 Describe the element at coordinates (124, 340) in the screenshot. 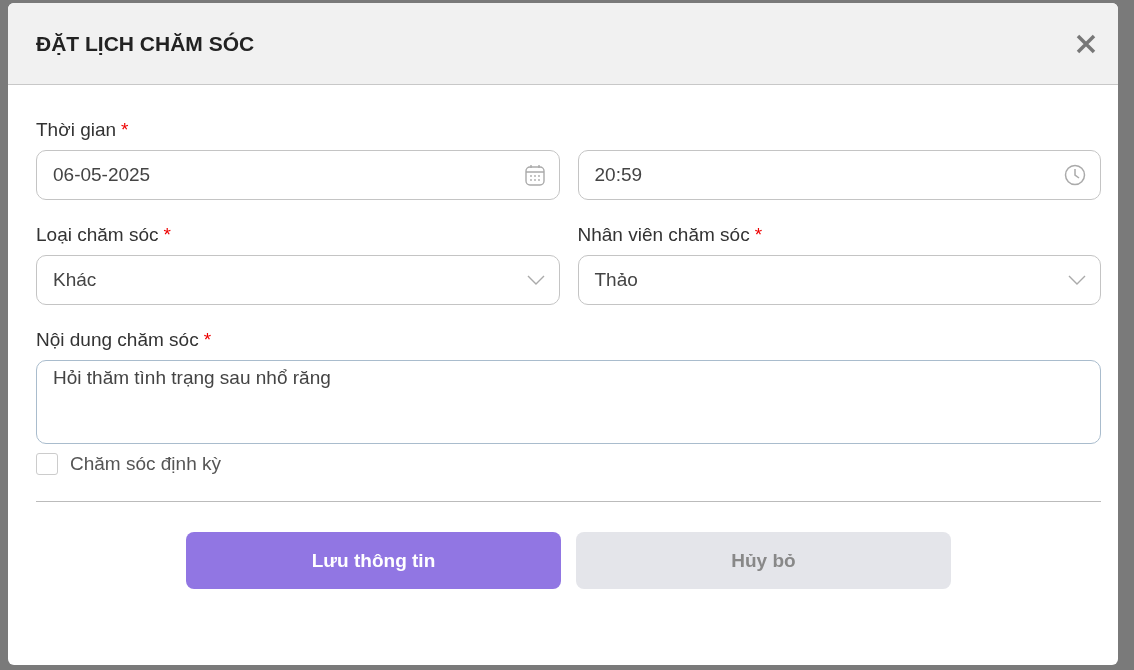

I see `field-label: Nội dung chăm sóc *` at that location.